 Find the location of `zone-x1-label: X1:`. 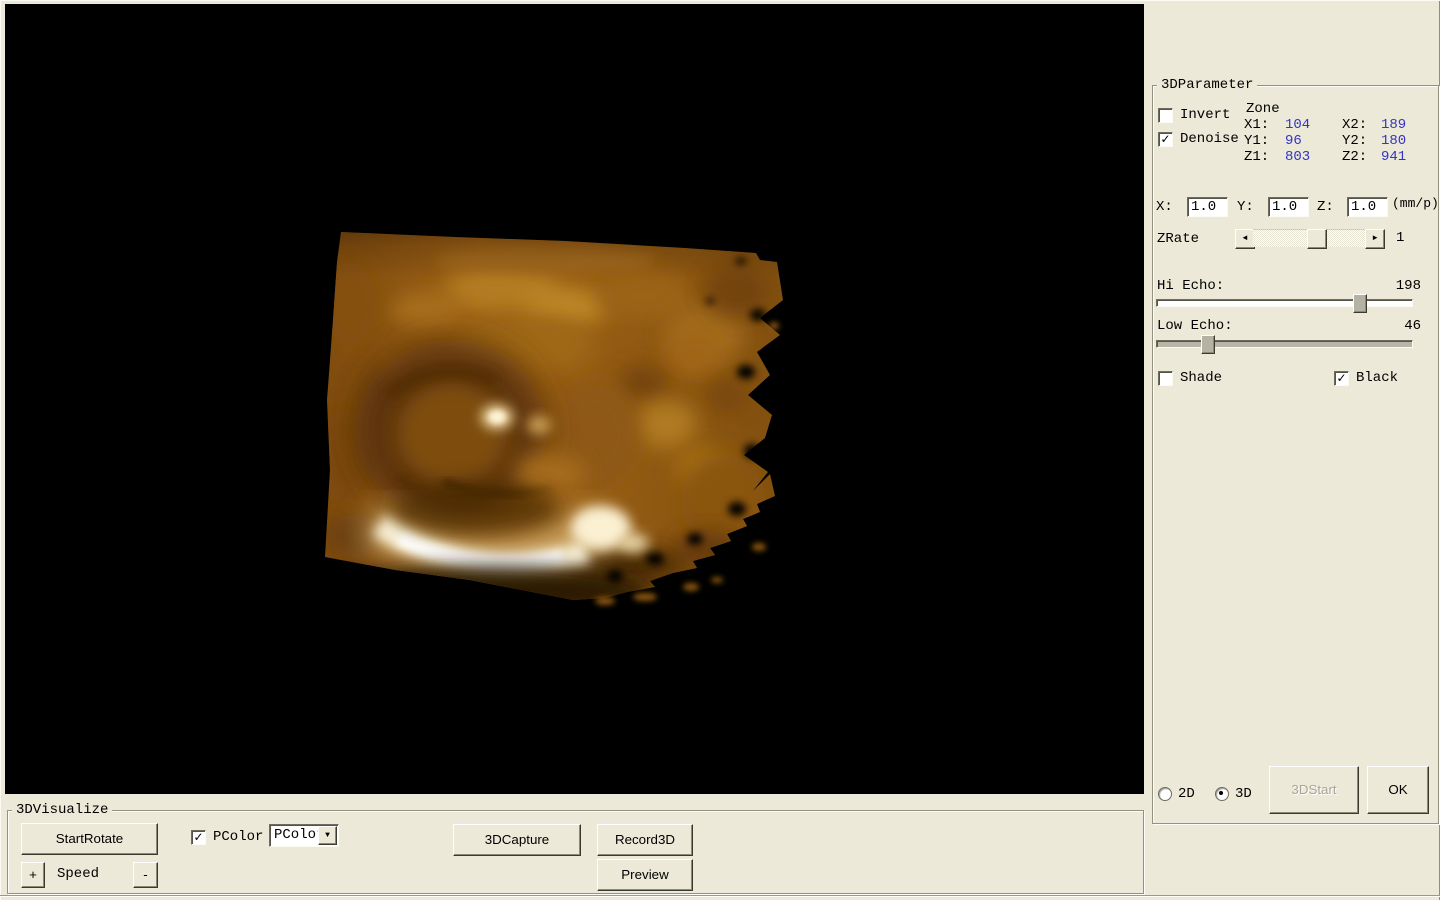

zone-x1-label: X1: is located at coordinates (1257, 125).